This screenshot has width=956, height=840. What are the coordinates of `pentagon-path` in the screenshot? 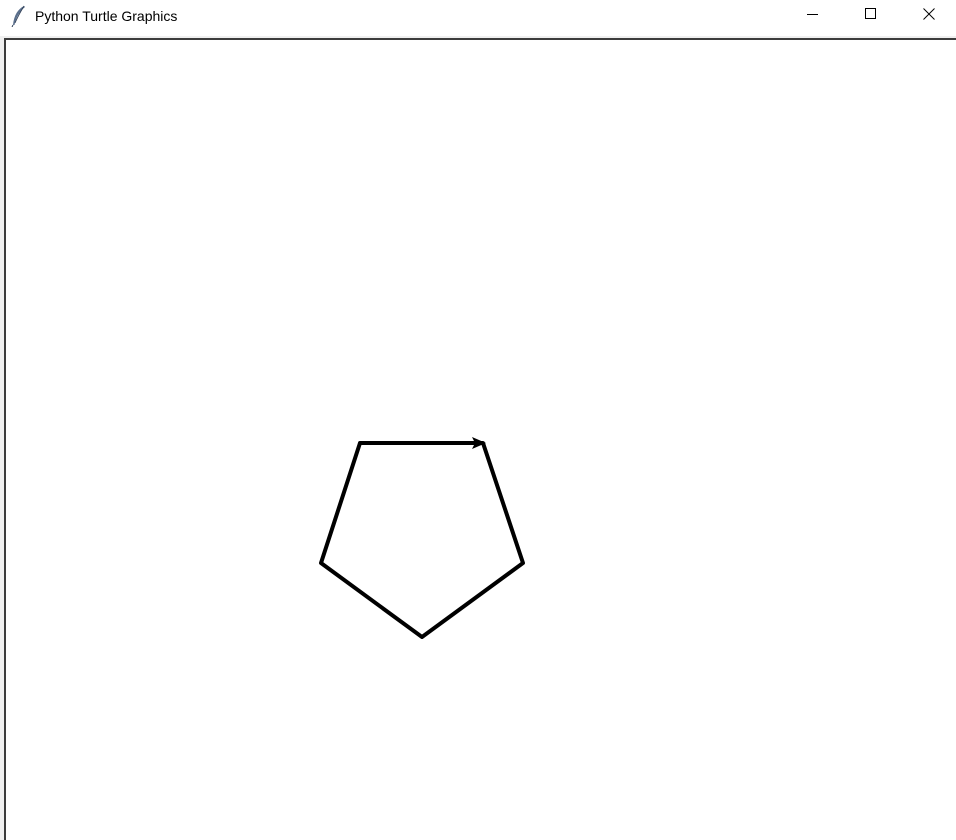 It's located at (422, 540).